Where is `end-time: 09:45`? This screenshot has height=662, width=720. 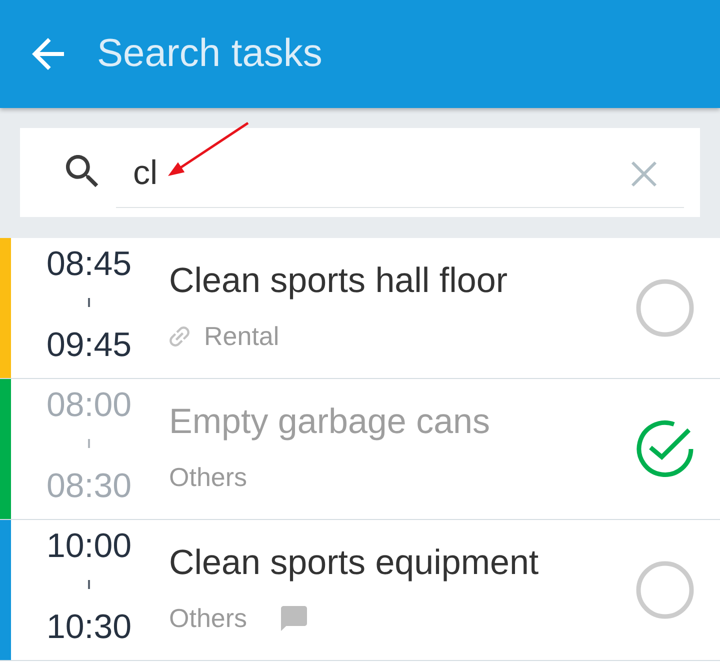
end-time: 09:45 is located at coordinates (89, 345).